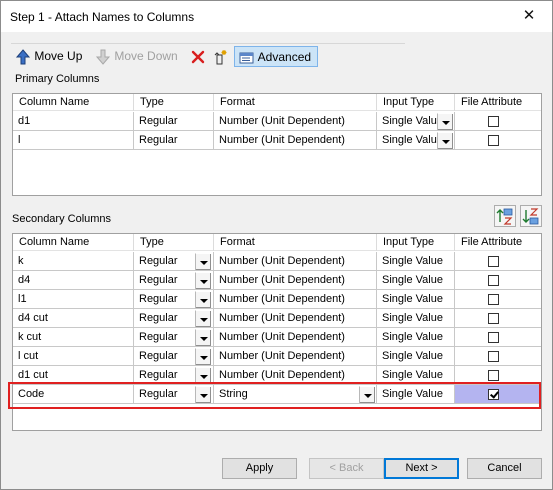 The width and height of the screenshot is (553, 490). What do you see at coordinates (73, 280) in the screenshot?
I see `cell-column-name: d4` at bounding box center [73, 280].